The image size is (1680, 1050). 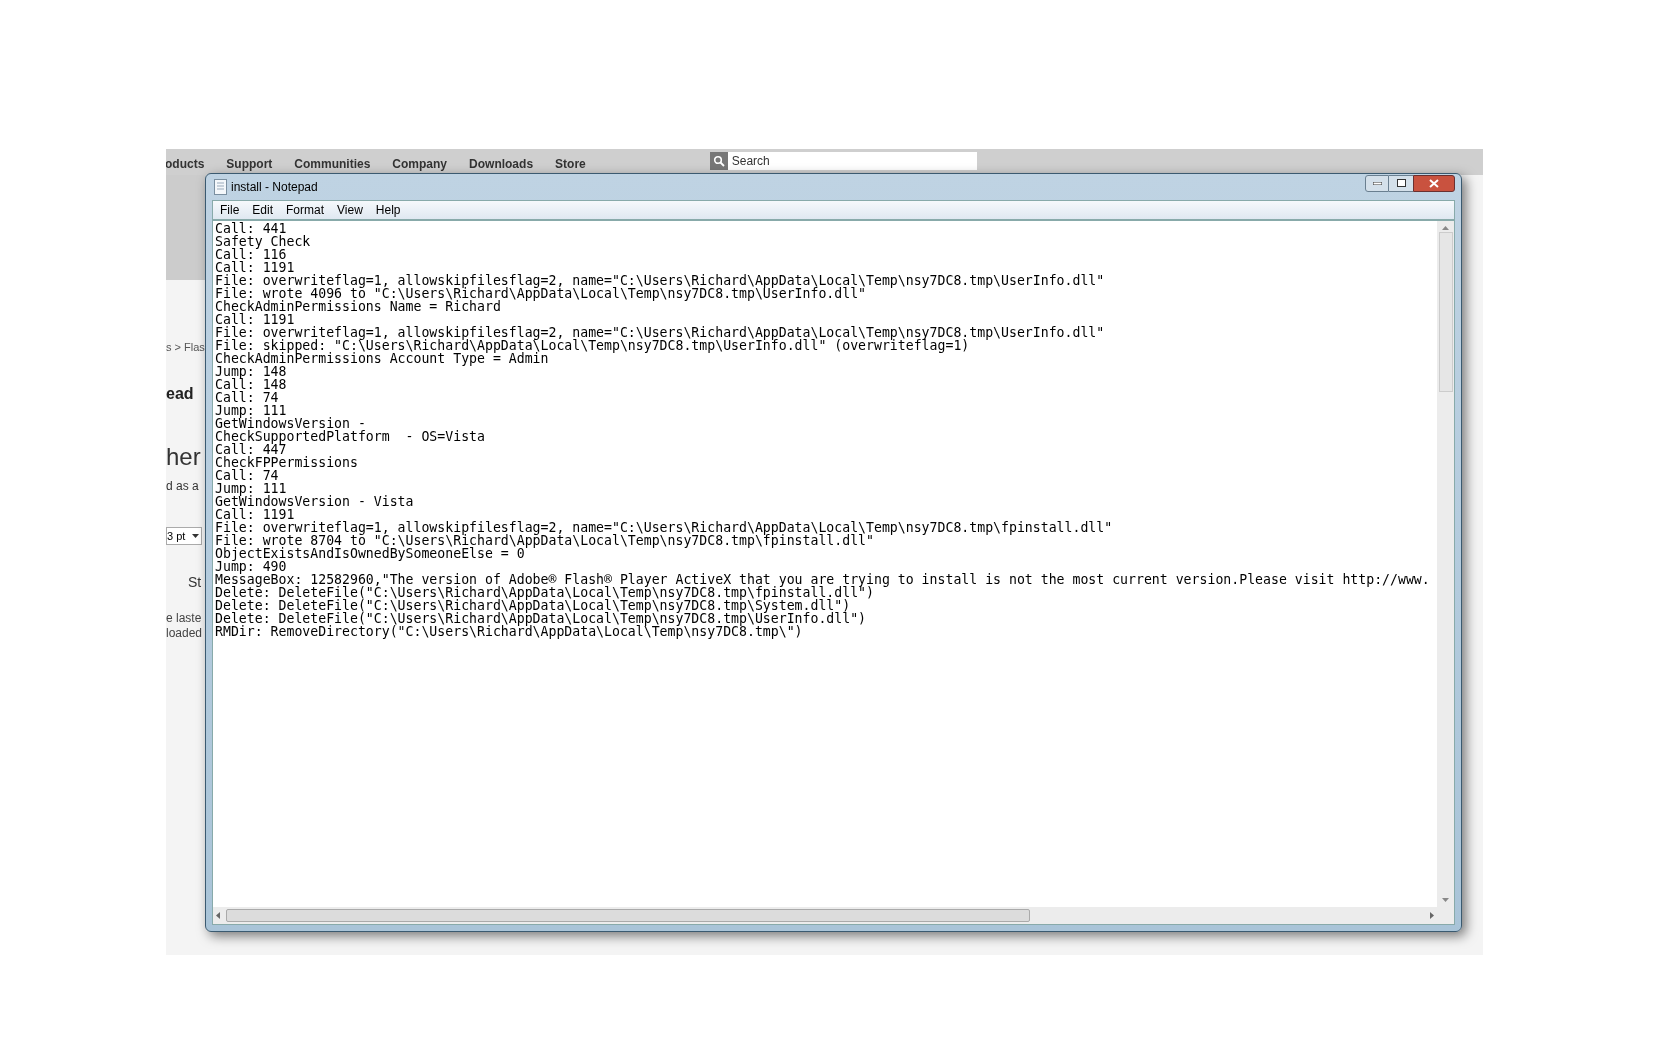 What do you see at coordinates (1445, 564) in the screenshot?
I see `vertical-scrollbar` at bounding box center [1445, 564].